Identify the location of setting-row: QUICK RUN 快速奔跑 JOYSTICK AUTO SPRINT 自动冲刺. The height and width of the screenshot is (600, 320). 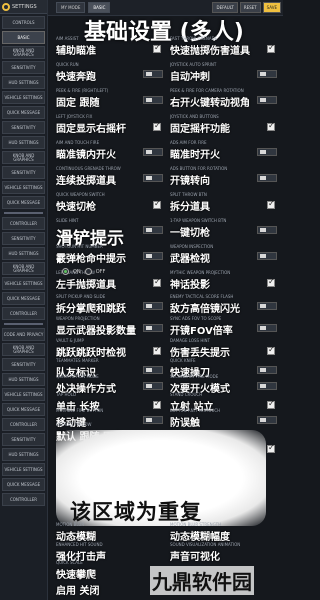
(167, 75).